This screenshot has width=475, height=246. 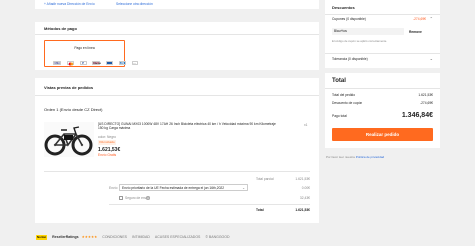 I want to click on subtotal-label: Total parcial, so click(x=265, y=179).